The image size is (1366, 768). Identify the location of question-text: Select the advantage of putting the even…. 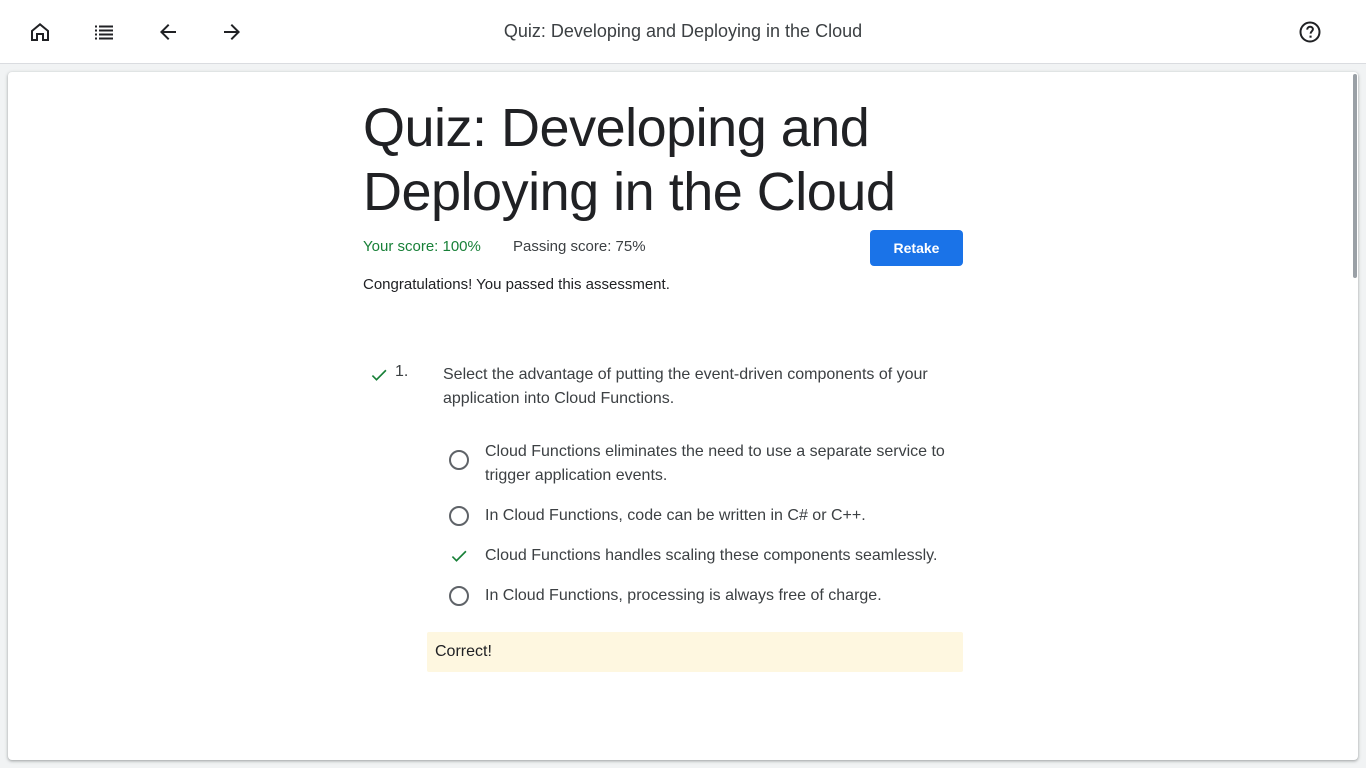
(685, 386).